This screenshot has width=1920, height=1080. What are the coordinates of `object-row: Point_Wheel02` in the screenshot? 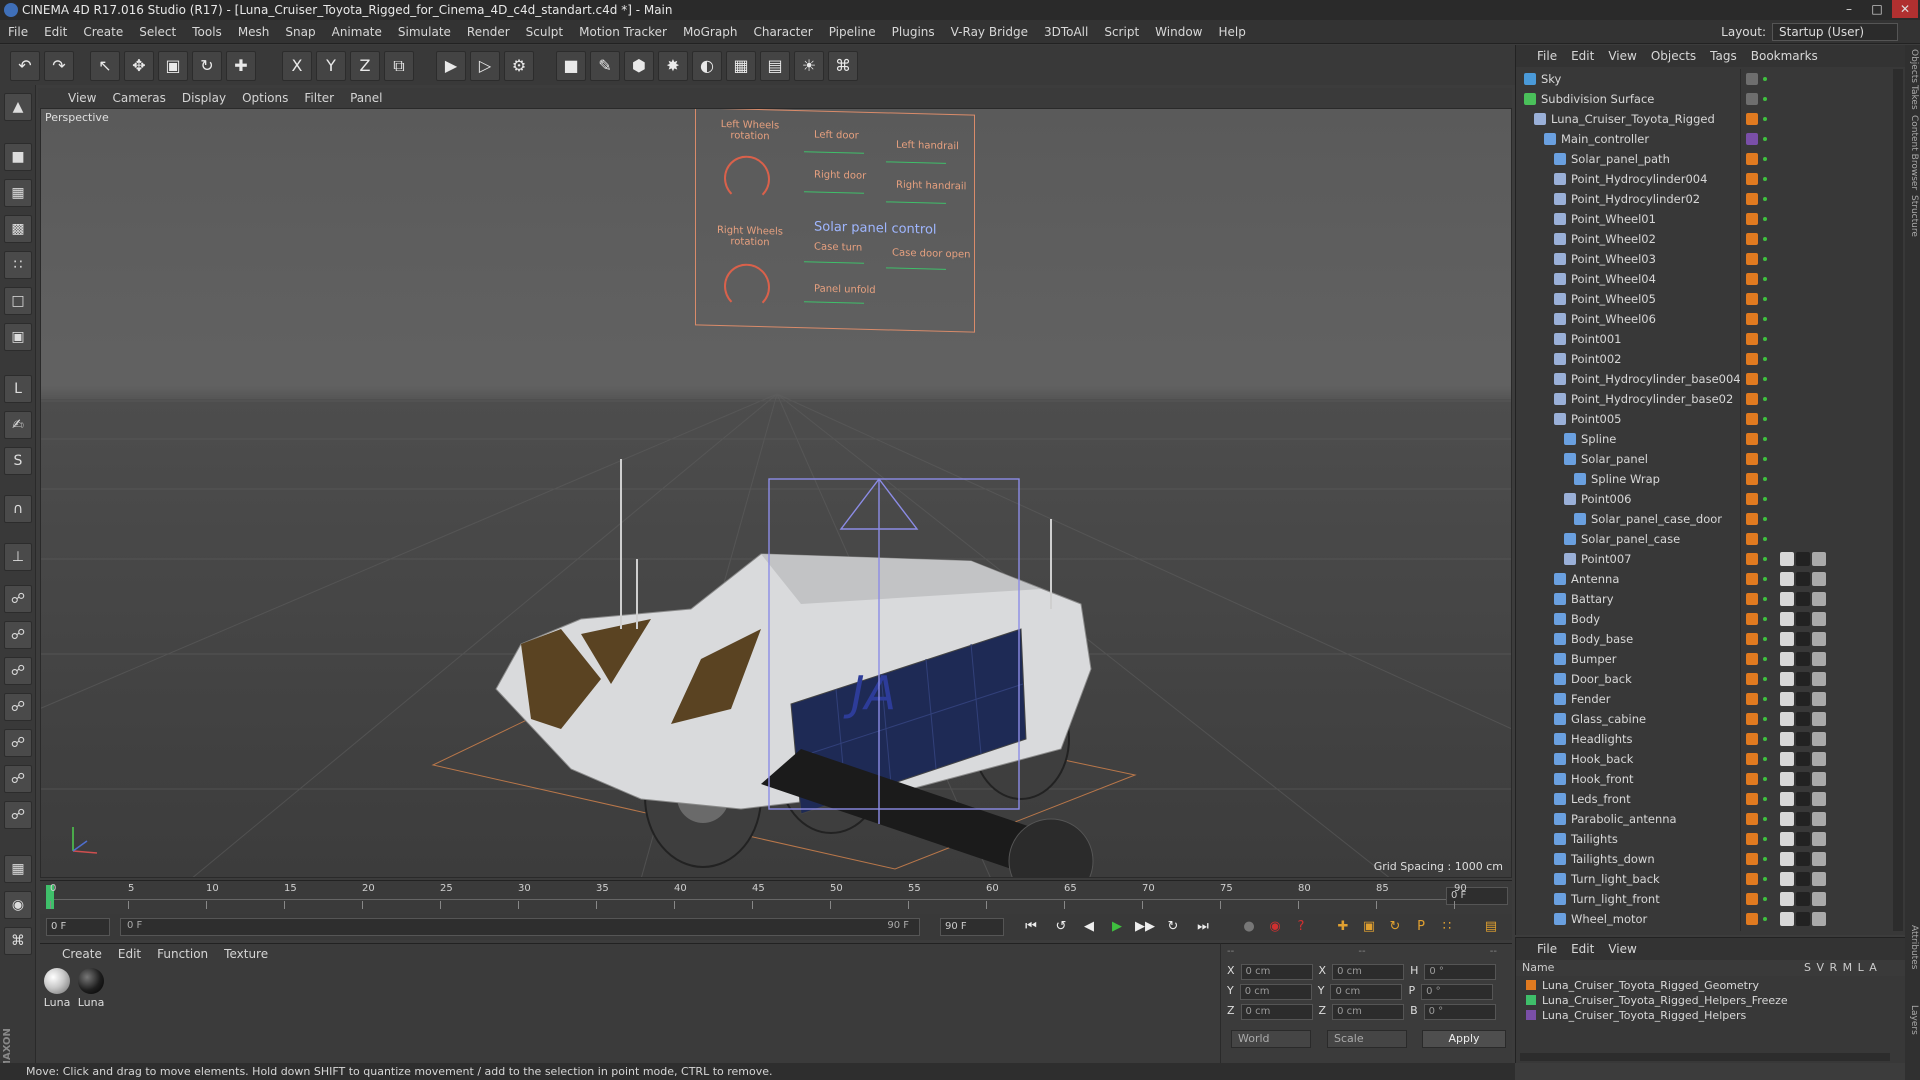 It's located at (1703, 239).